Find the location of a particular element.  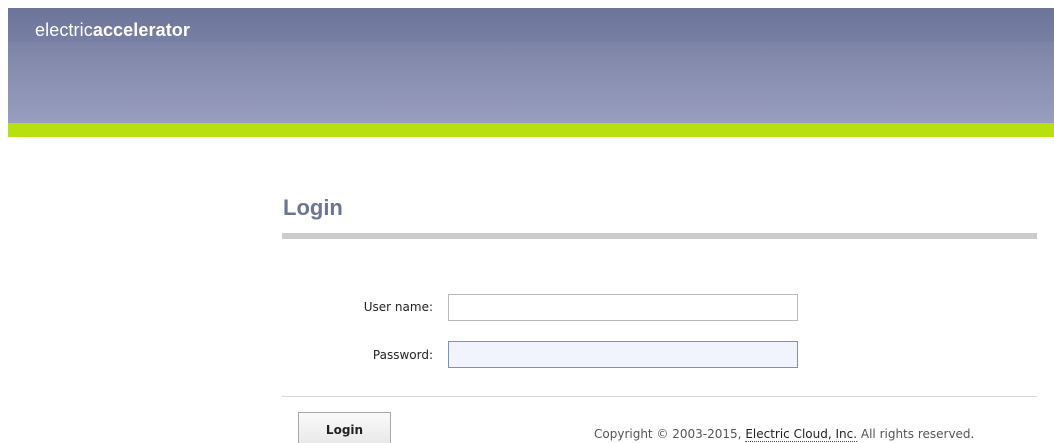

electric-accelerator-logo: electricaccelerator is located at coordinates (112, 30).